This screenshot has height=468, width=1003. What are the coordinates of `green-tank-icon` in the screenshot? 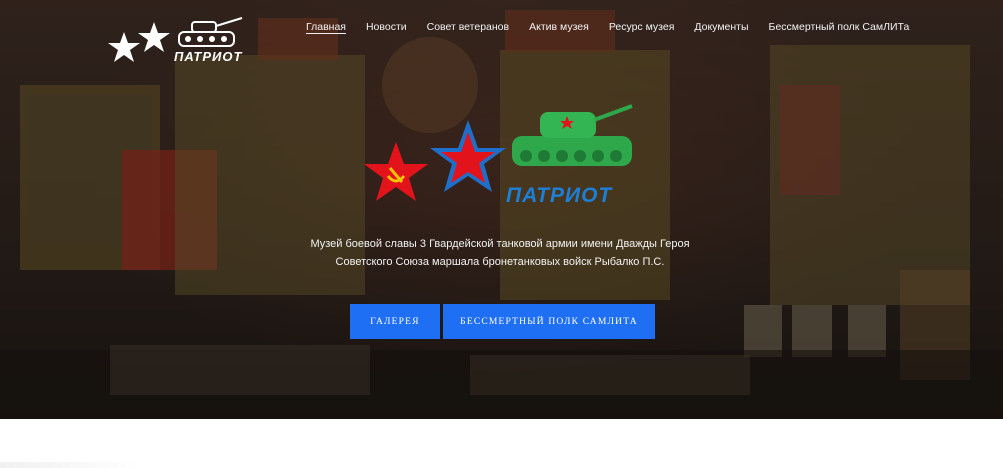 It's located at (572, 135).